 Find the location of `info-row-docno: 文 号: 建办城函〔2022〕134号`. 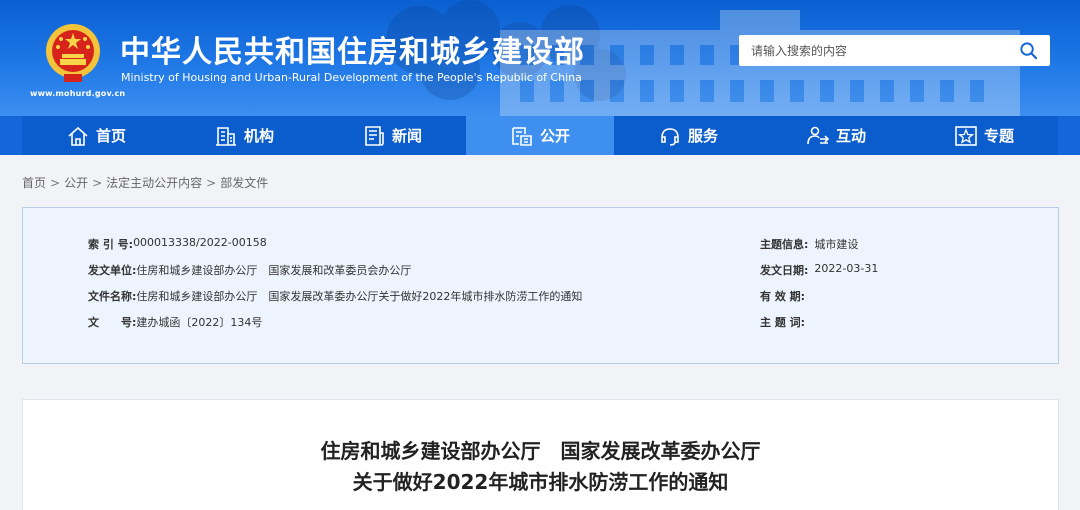

info-row-docno: 文 号: 建办城函〔2022〕134号 is located at coordinates (175, 322).